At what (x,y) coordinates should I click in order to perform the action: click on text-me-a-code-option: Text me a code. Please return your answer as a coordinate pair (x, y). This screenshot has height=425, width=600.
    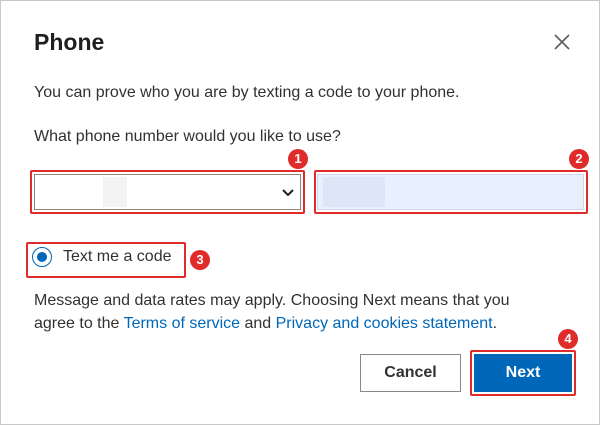
    Looking at the image, I should click on (102, 257).